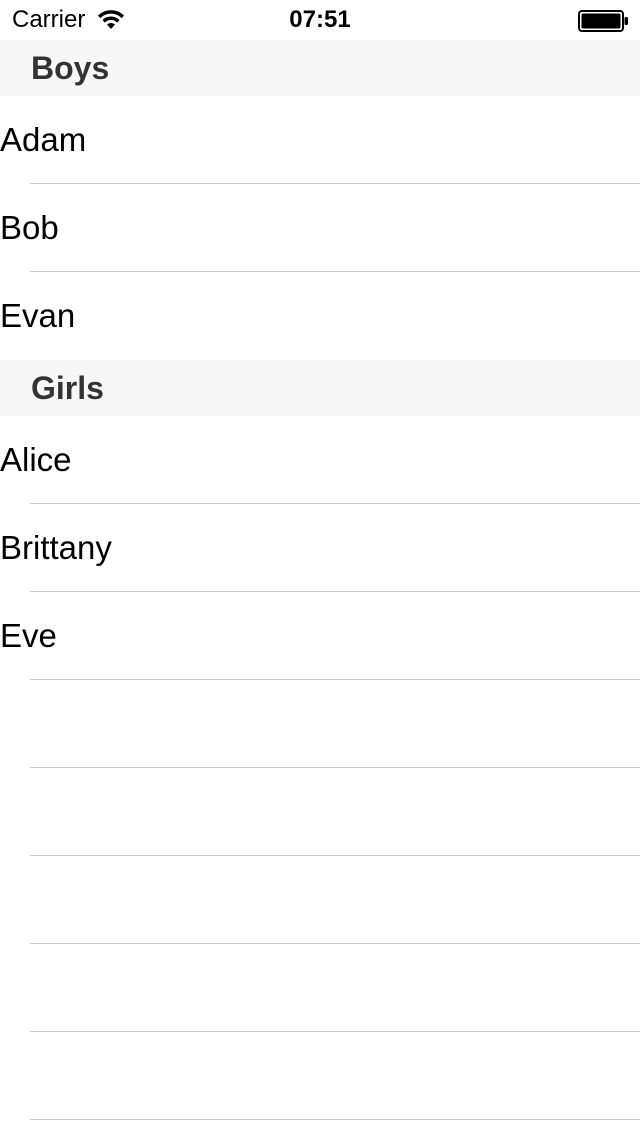 This screenshot has width=640, height=1136. Describe the element at coordinates (603, 21) in the screenshot. I see `battery-icon` at that location.